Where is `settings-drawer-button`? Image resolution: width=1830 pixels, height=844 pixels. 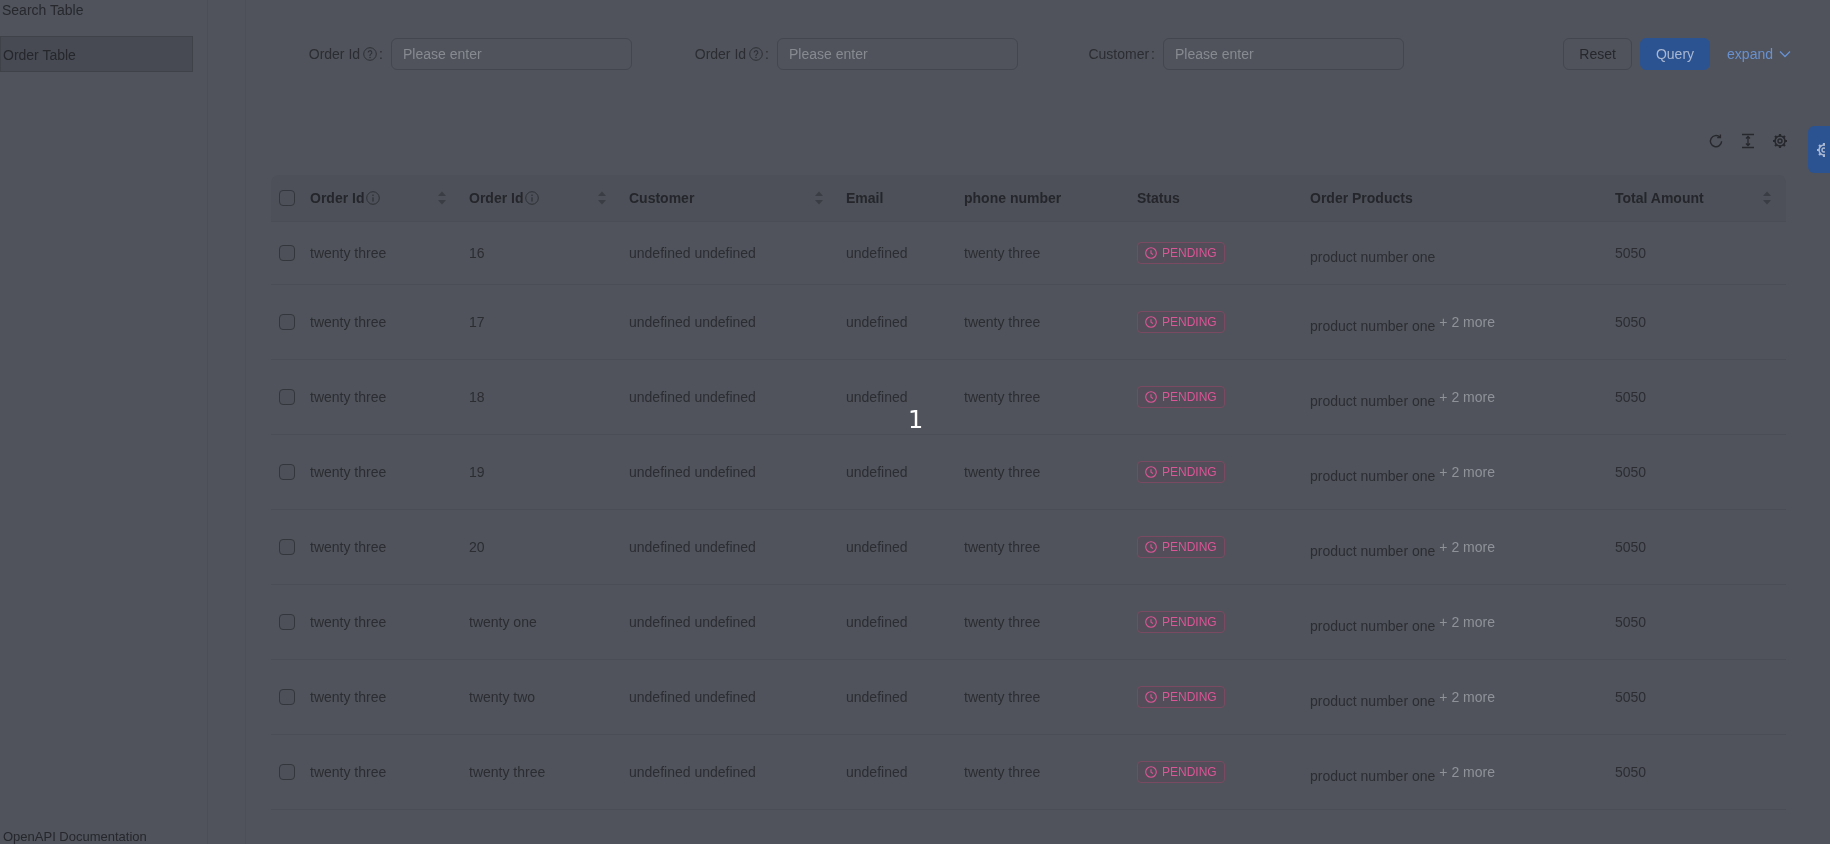 settings-drawer-button is located at coordinates (1819, 149).